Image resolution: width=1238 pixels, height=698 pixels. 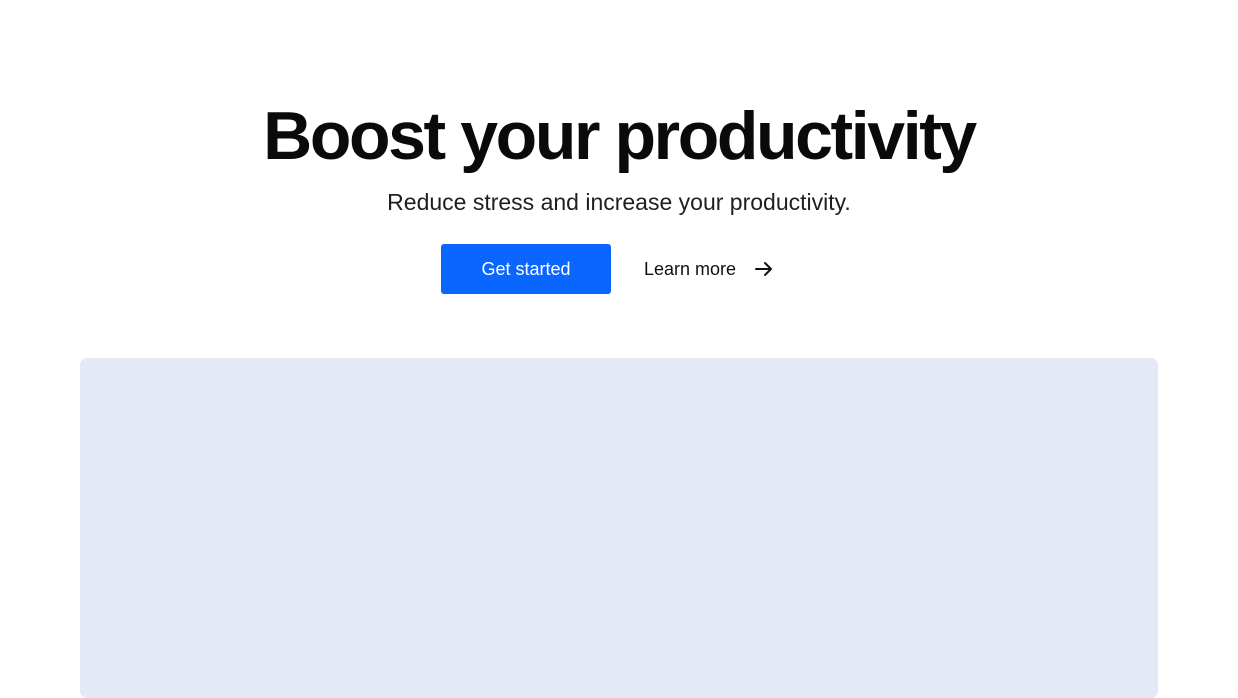 I want to click on learn-more-link: Learn more, so click(x=709, y=269).